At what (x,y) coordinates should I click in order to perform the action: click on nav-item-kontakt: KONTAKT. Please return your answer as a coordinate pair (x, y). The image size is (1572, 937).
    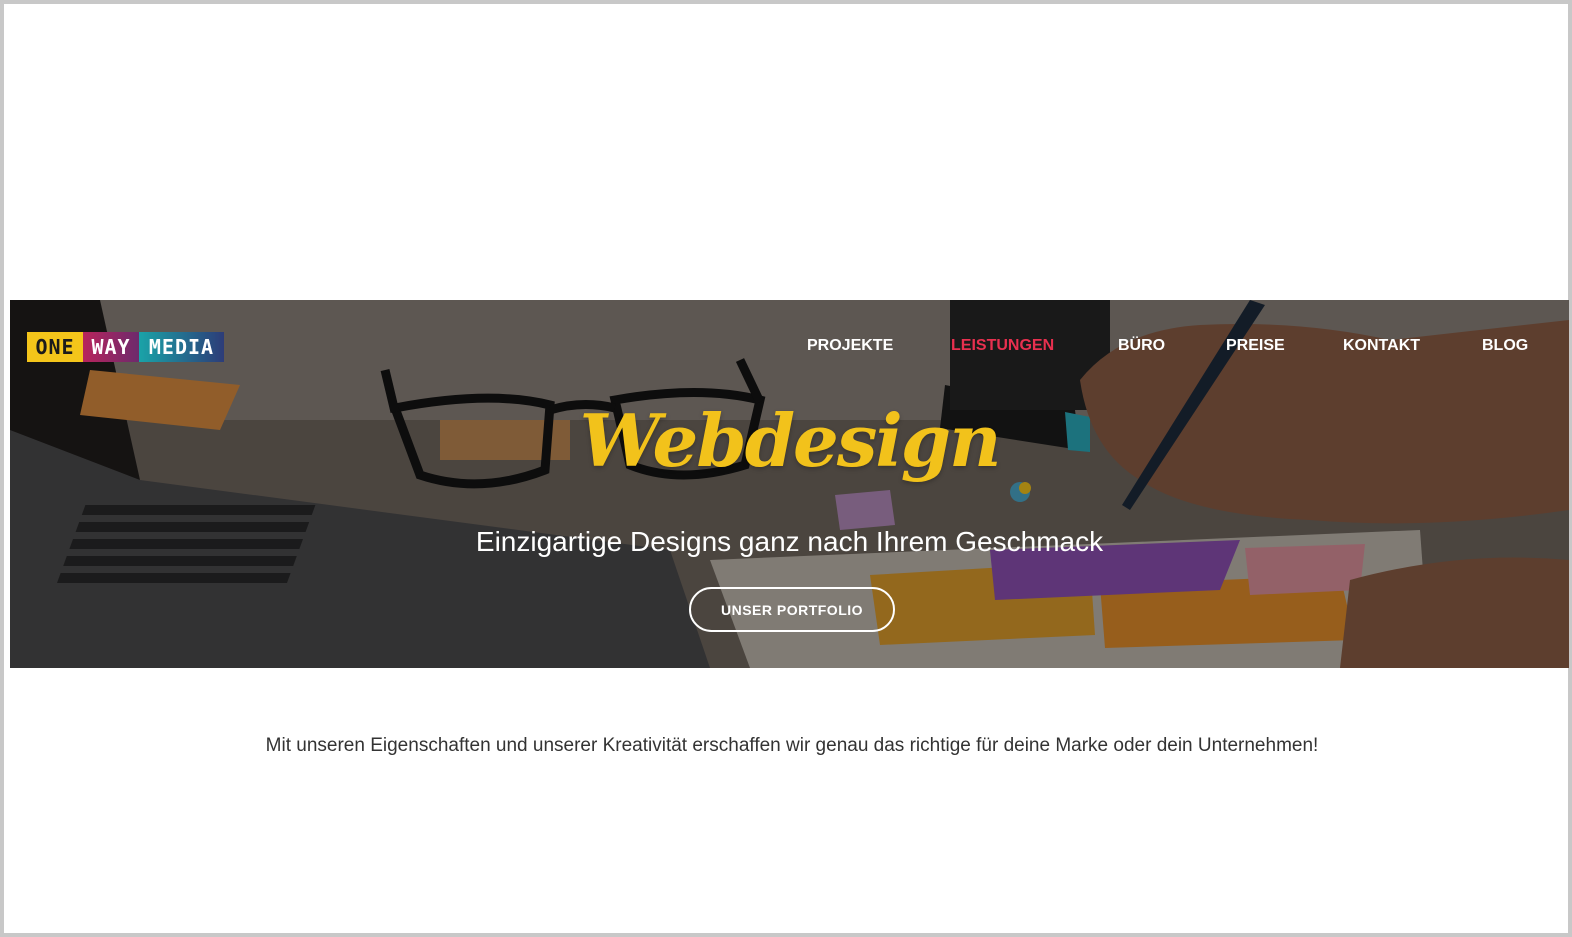
    Looking at the image, I should click on (1381, 346).